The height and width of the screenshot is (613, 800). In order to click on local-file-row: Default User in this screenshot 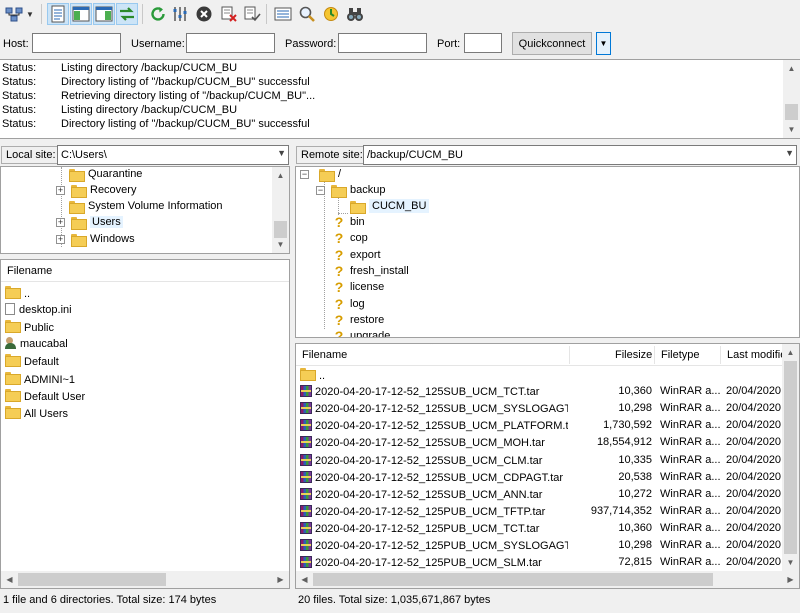, I will do `click(143, 395)`.